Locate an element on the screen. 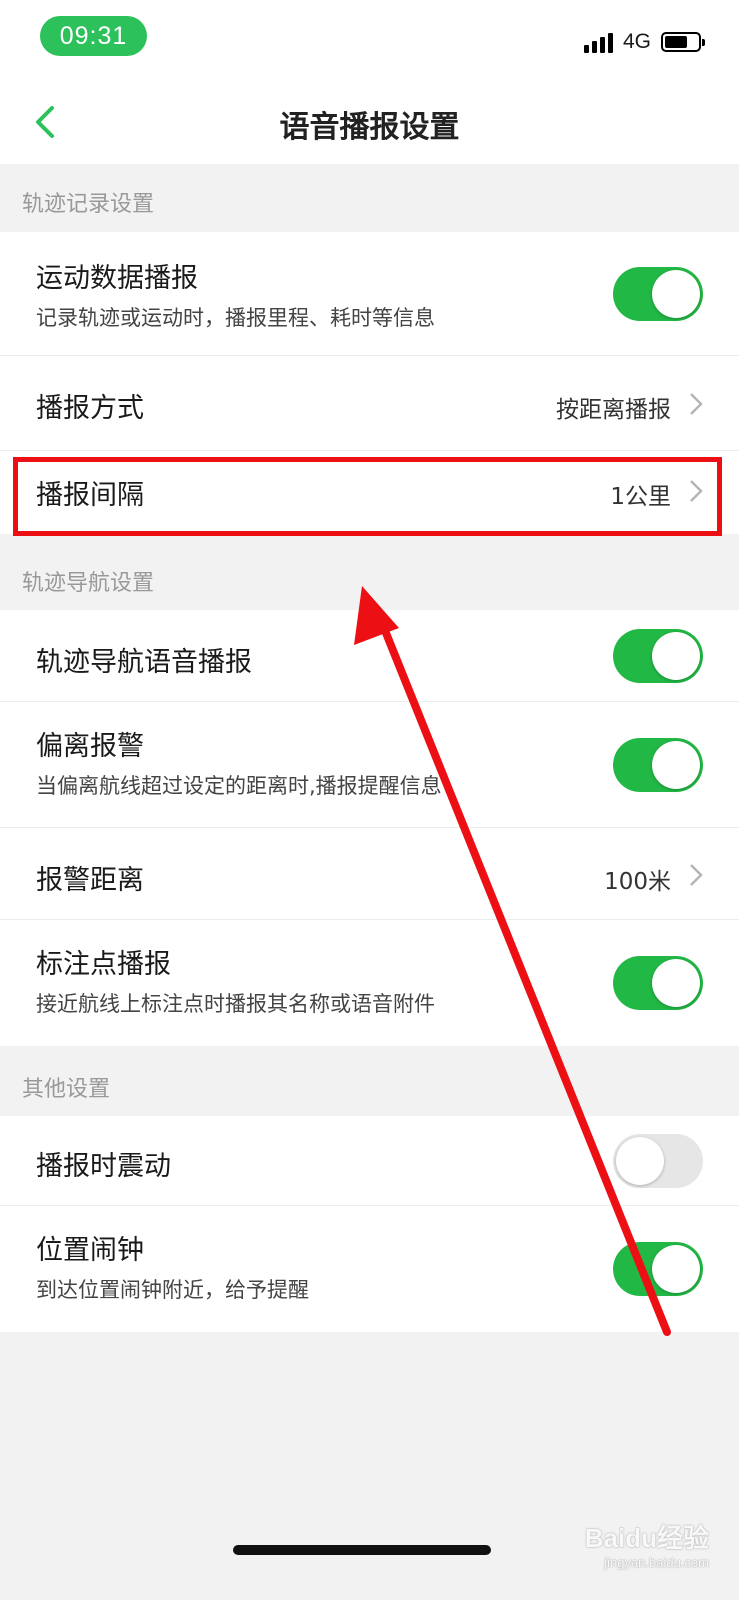  status-bar: 09:31 4G is located at coordinates (369, 40).